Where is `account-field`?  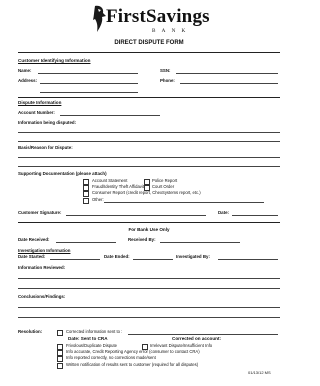
account-field is located at coordinates (110, 115).